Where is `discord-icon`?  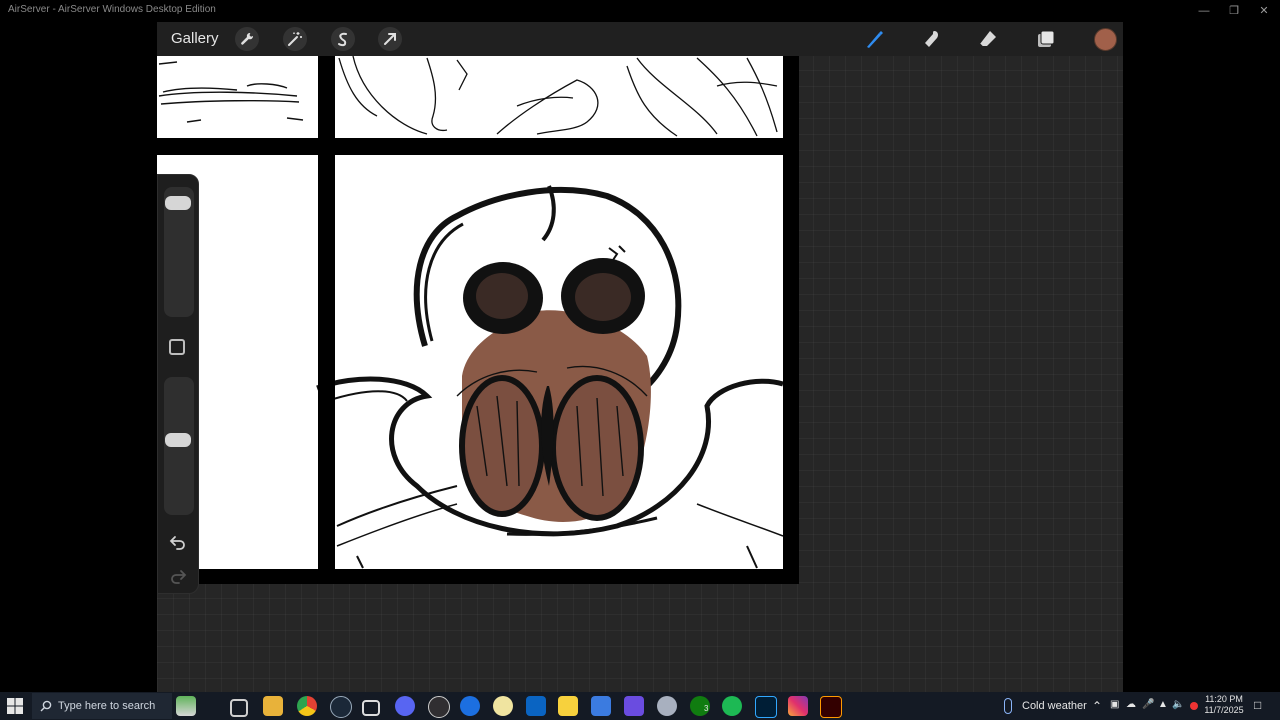 discord-icon is located at coordinates (405, 706).